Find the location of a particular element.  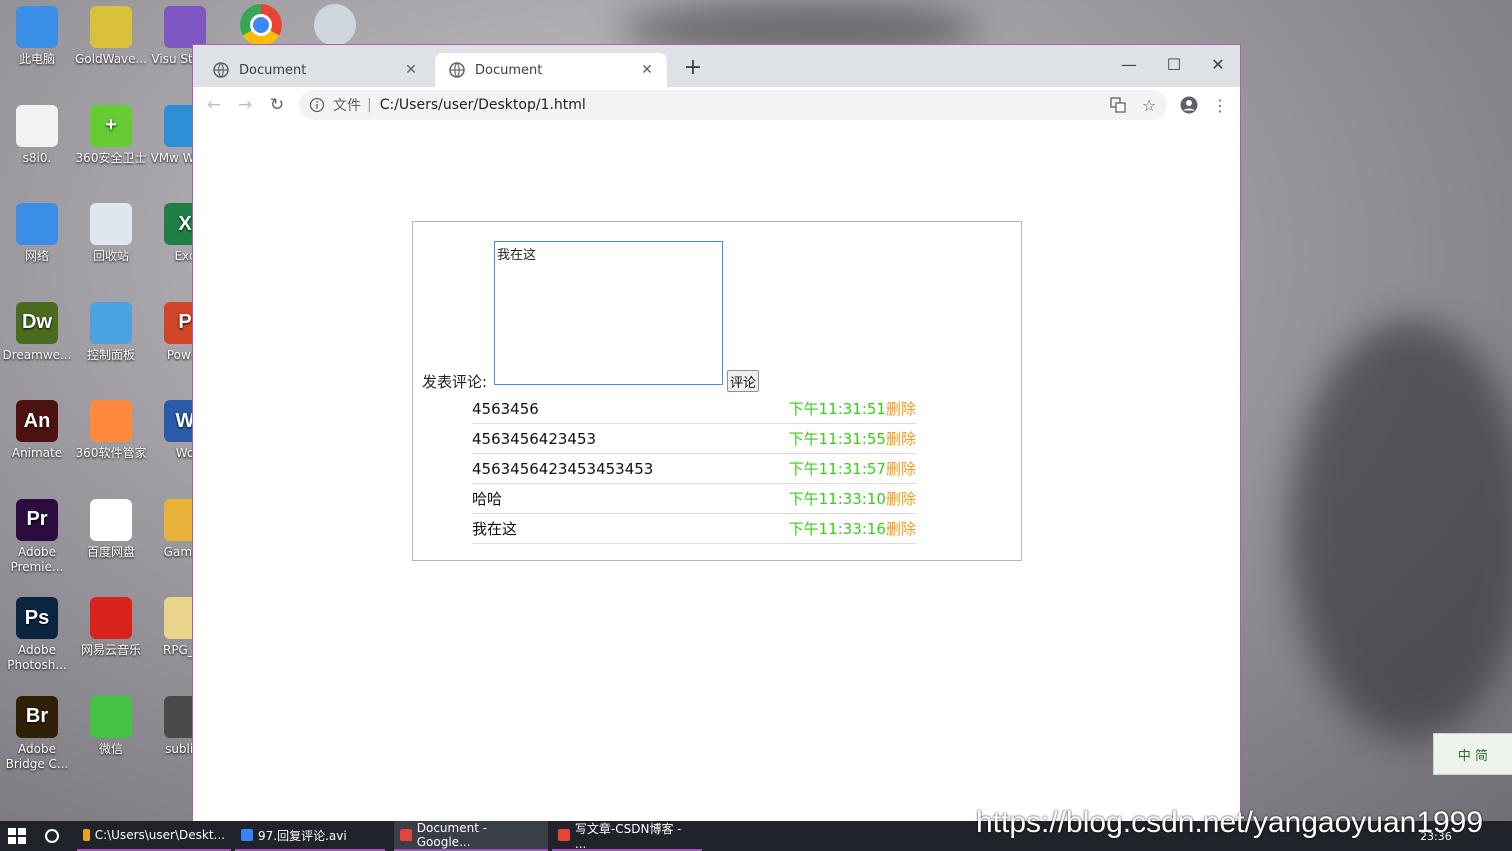

tab-document-1: Document ✕ is located at coordinates (315, 70).